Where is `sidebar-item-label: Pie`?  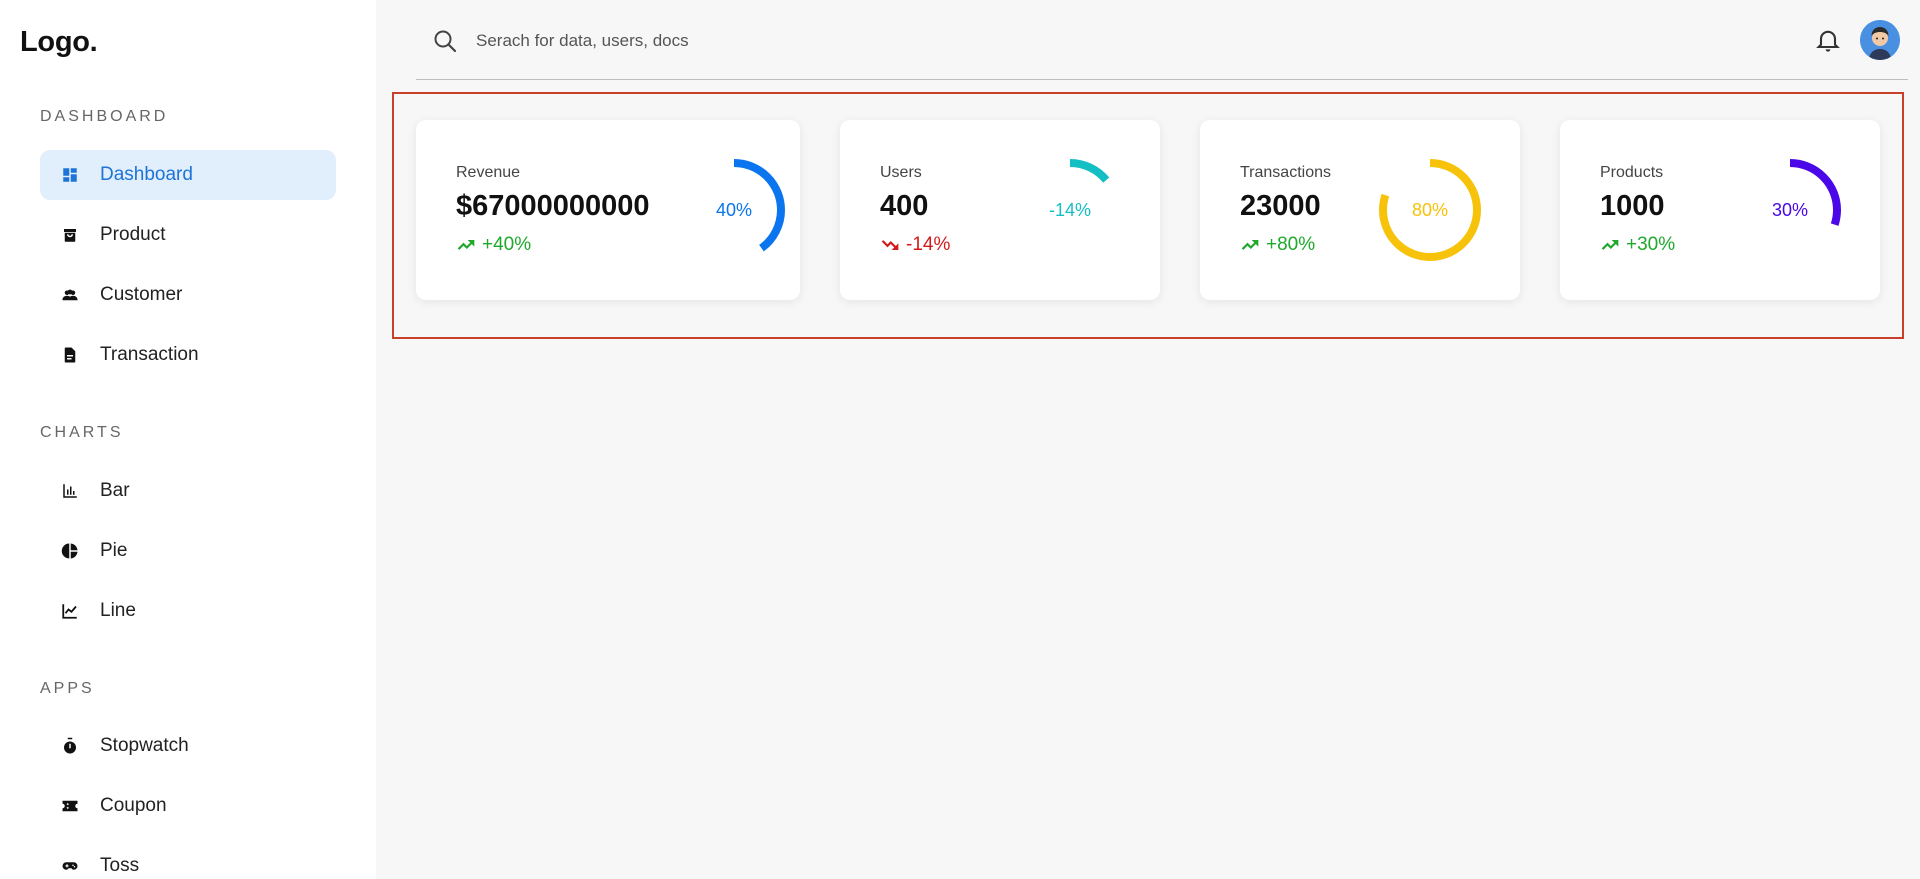
sidebar-item-label: Pie is located at coordinates (114, 550).